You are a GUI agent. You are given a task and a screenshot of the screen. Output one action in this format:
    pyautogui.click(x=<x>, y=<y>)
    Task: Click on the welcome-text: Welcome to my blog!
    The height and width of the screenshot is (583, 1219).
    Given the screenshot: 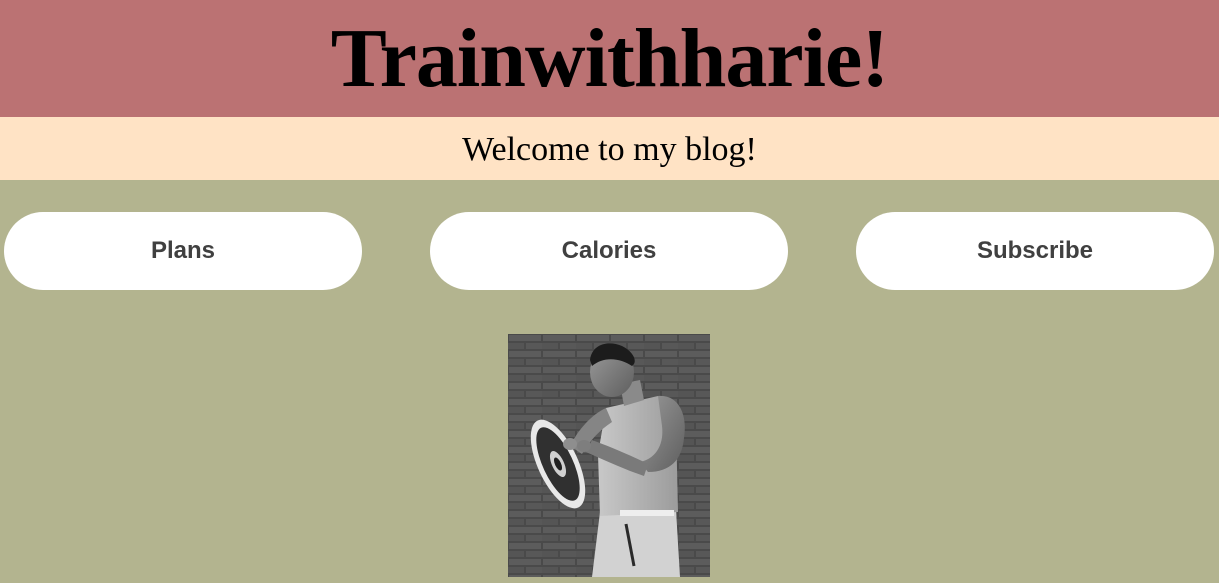 What is the action you would take?
    pyautogui.click(x=609, y=149)
    